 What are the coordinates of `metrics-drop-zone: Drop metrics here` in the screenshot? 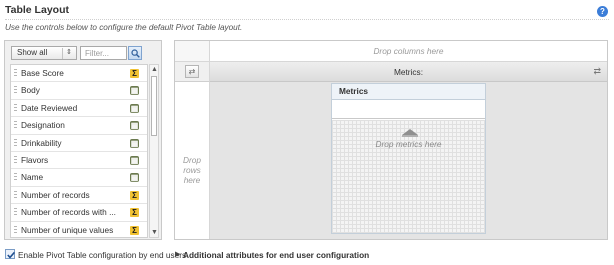 It's located at (408, 176).